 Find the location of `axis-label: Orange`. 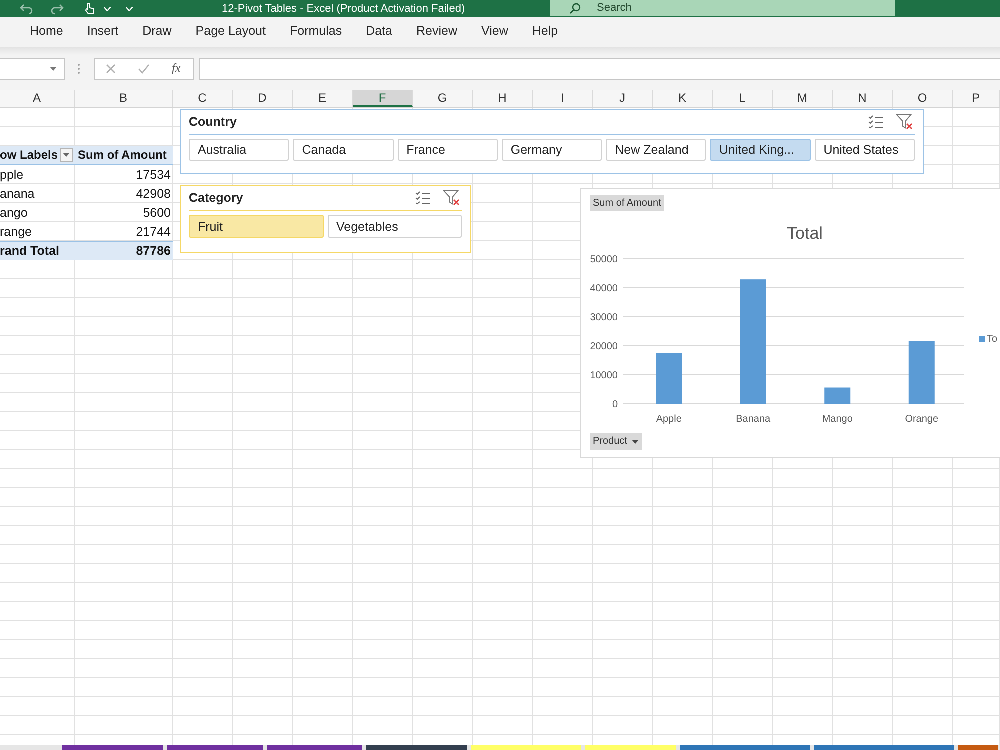

axis-label: Orange is located at coordinates (922, 419).